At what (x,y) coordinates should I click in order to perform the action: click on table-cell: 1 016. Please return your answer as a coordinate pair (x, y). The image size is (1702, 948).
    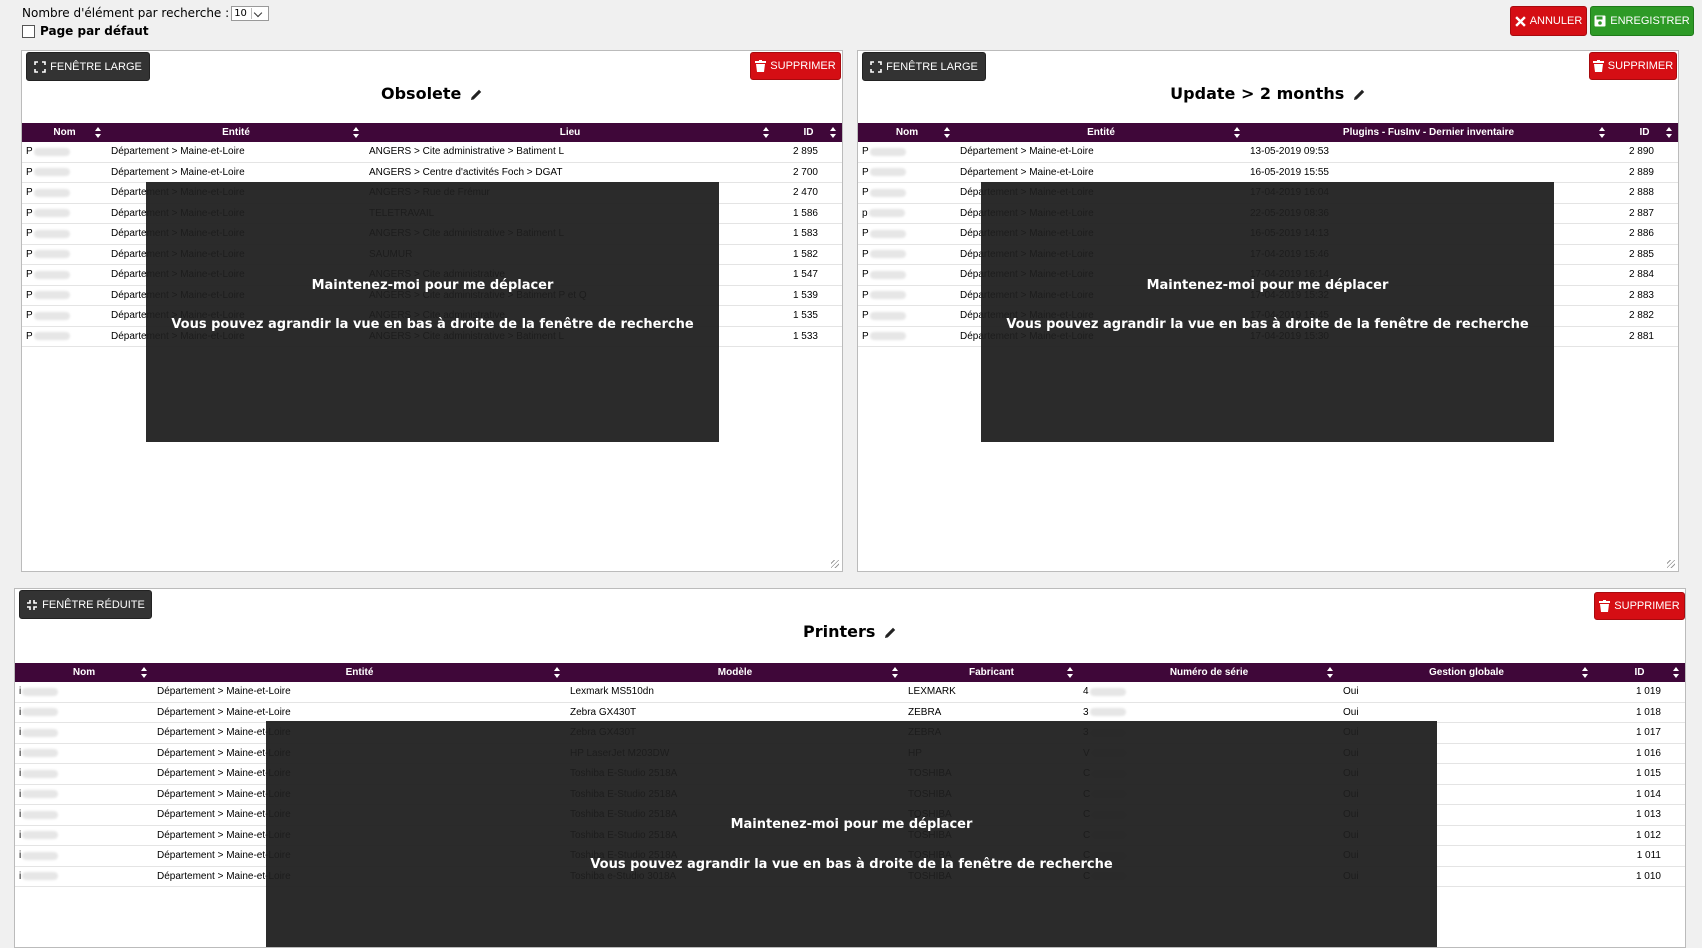
    Looking at the image, I should click on (1639, 753).